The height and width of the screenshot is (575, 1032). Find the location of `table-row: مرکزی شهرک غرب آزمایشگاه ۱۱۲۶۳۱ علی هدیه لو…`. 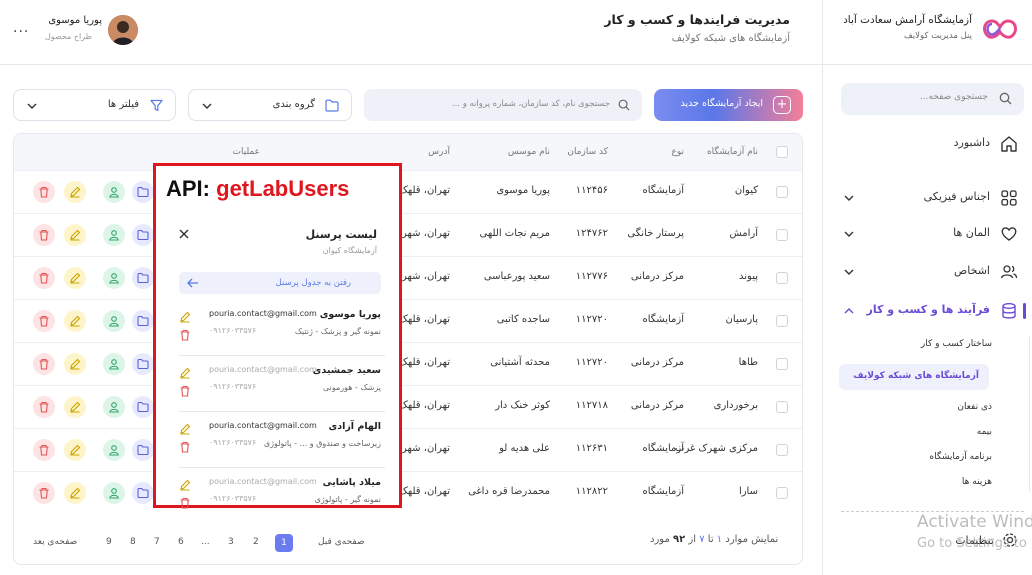

table-row: مرکزی شهرک غرب آزمایشگاه ۱۱۲۶۳۱ علی هدیه لو… is located at coordinates (408, 449).